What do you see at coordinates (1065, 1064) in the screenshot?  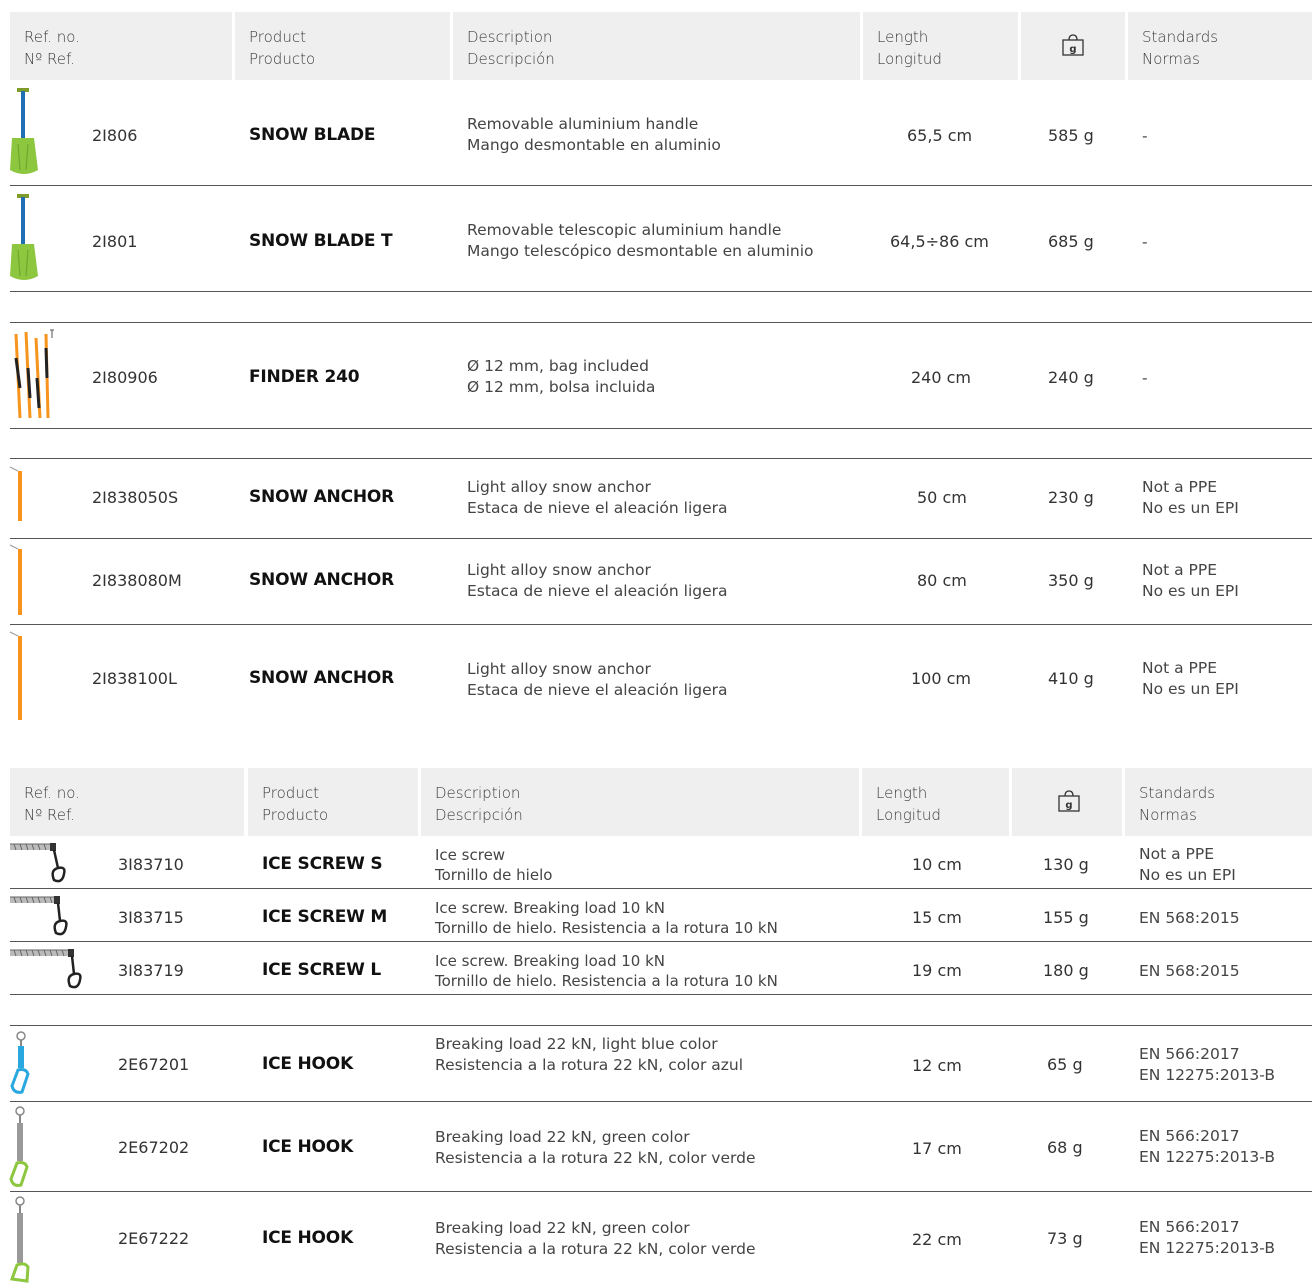 I see `weight-cell: 65 g` at bounding box center [1065, 1064].